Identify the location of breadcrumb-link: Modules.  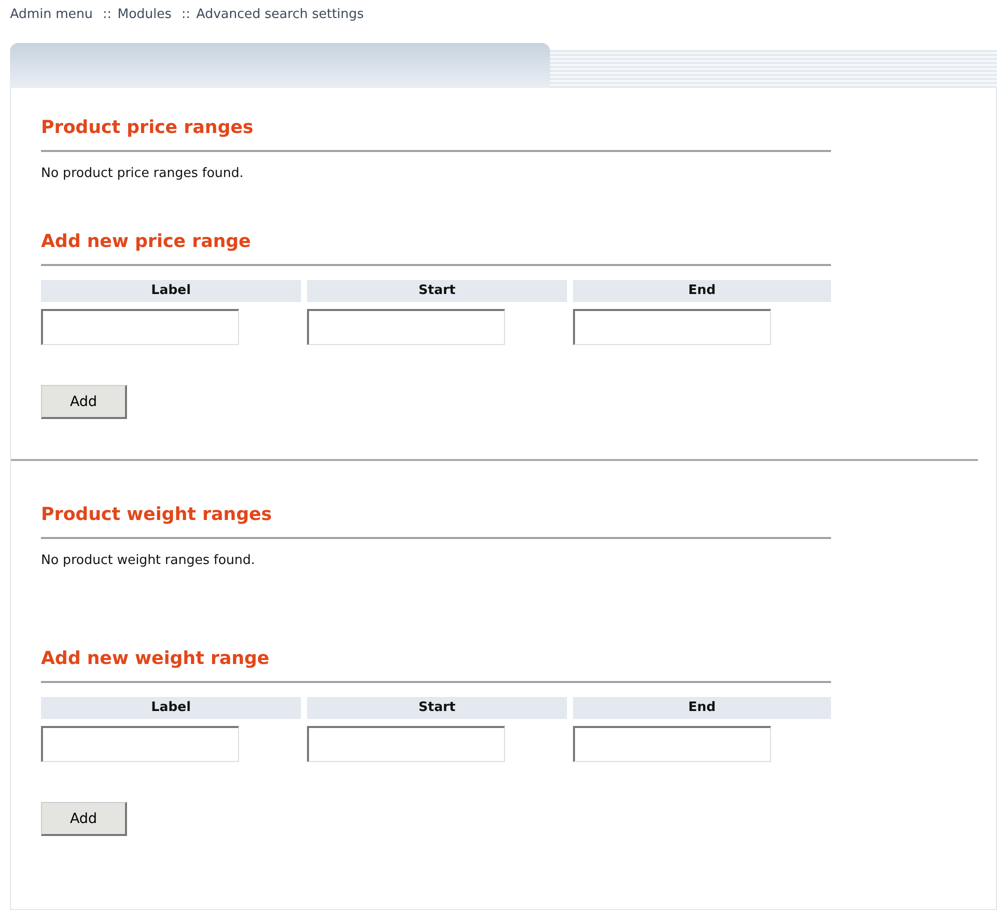
(144, 21).